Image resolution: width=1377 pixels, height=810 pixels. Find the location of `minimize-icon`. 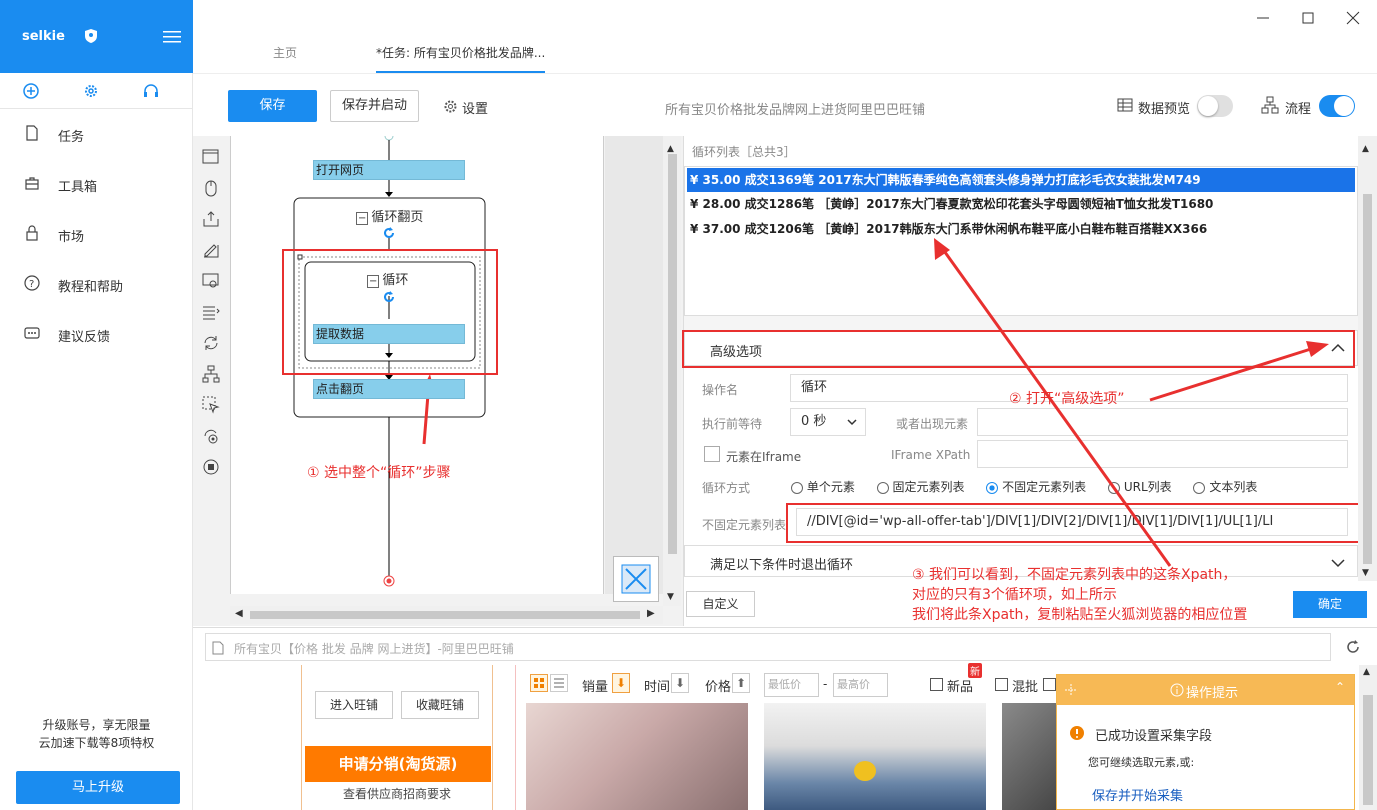

minimize-icon is located at coordinates (1263, 18).